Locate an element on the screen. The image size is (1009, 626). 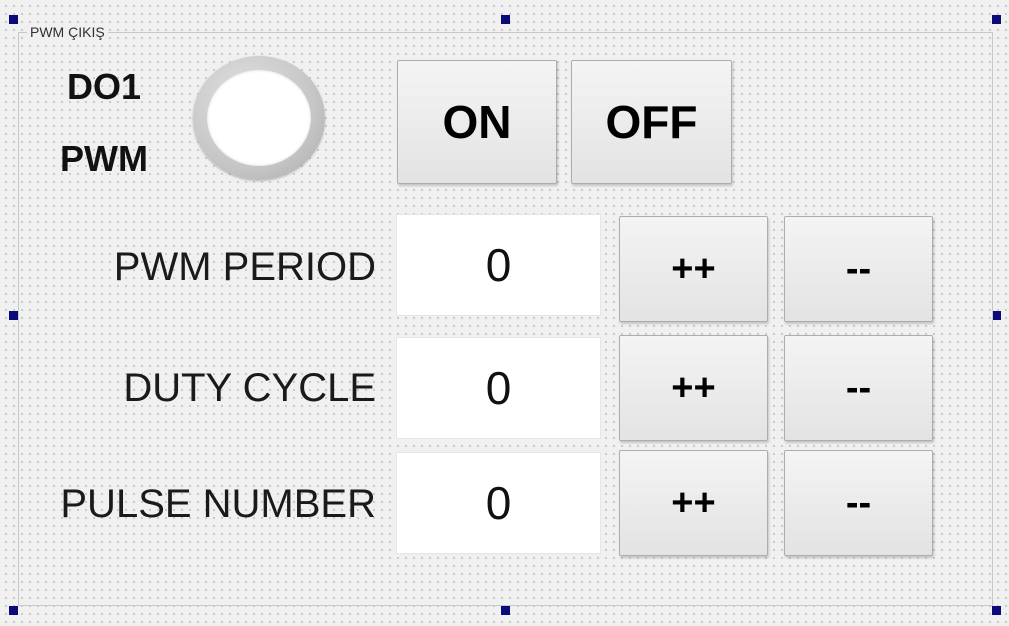
on-button: ON is located at coordinates (477, 122).